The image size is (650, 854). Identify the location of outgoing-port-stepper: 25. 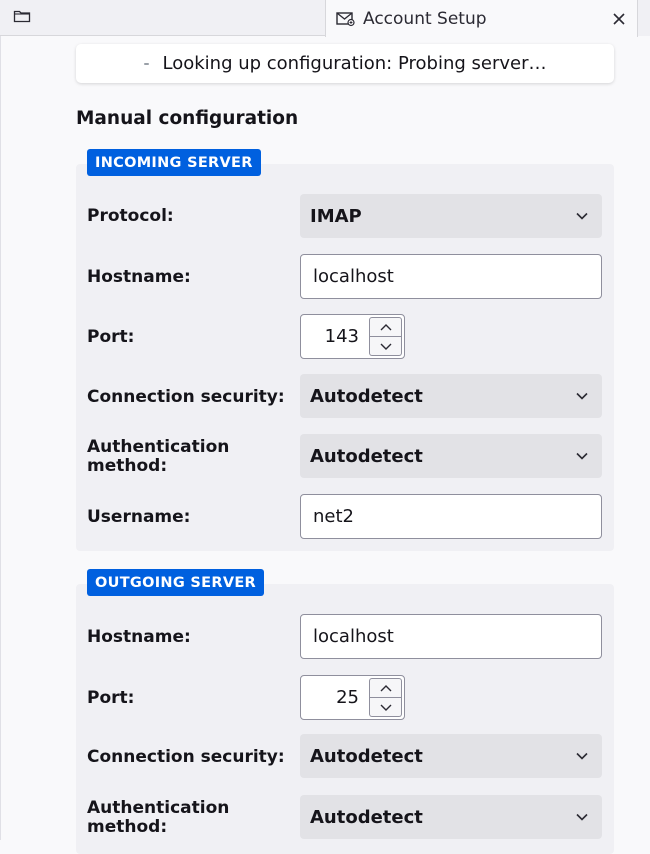
(352, 697).